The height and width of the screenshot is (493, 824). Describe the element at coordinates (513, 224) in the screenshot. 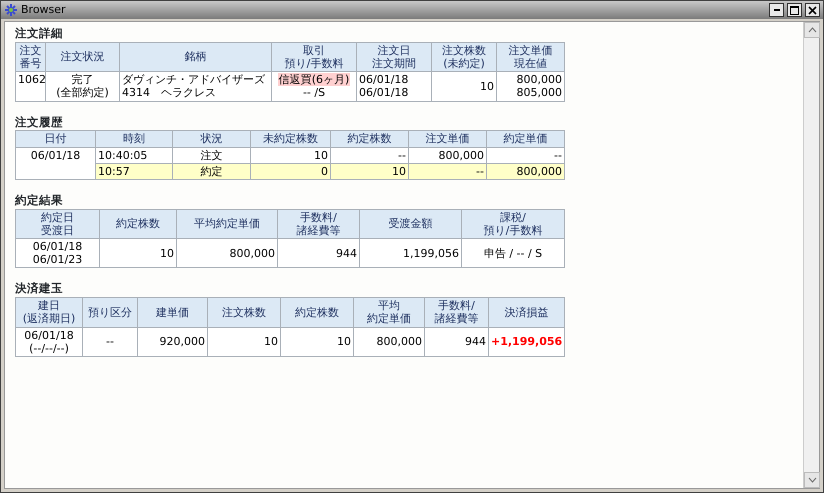

I see `column-header: 課税/ 預り/手数料` at that location.